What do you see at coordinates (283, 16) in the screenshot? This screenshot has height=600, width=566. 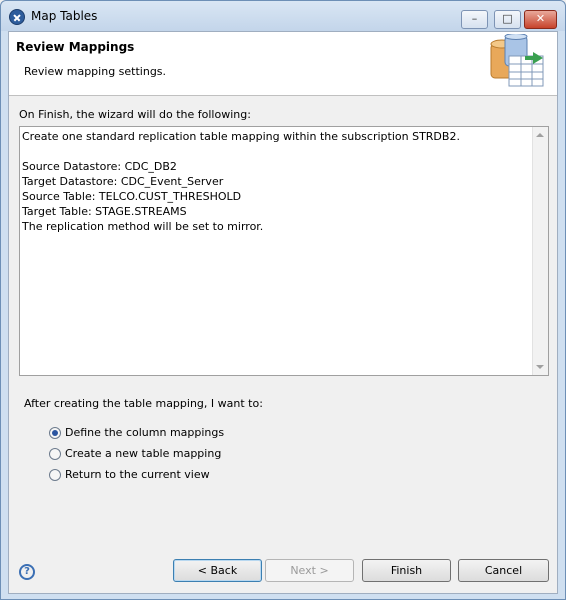 I see `title-bar: Map Tables – □ ✕` at bounding box center [283, 16].